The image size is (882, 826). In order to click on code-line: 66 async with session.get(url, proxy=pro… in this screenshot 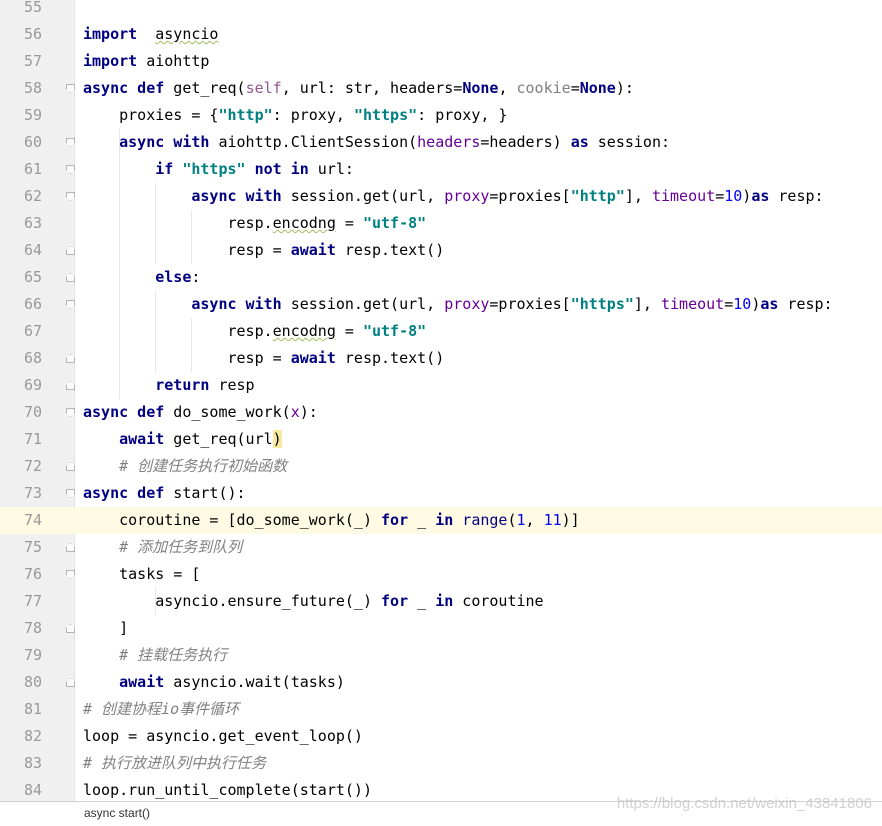, I will do `click(441, 304)`.